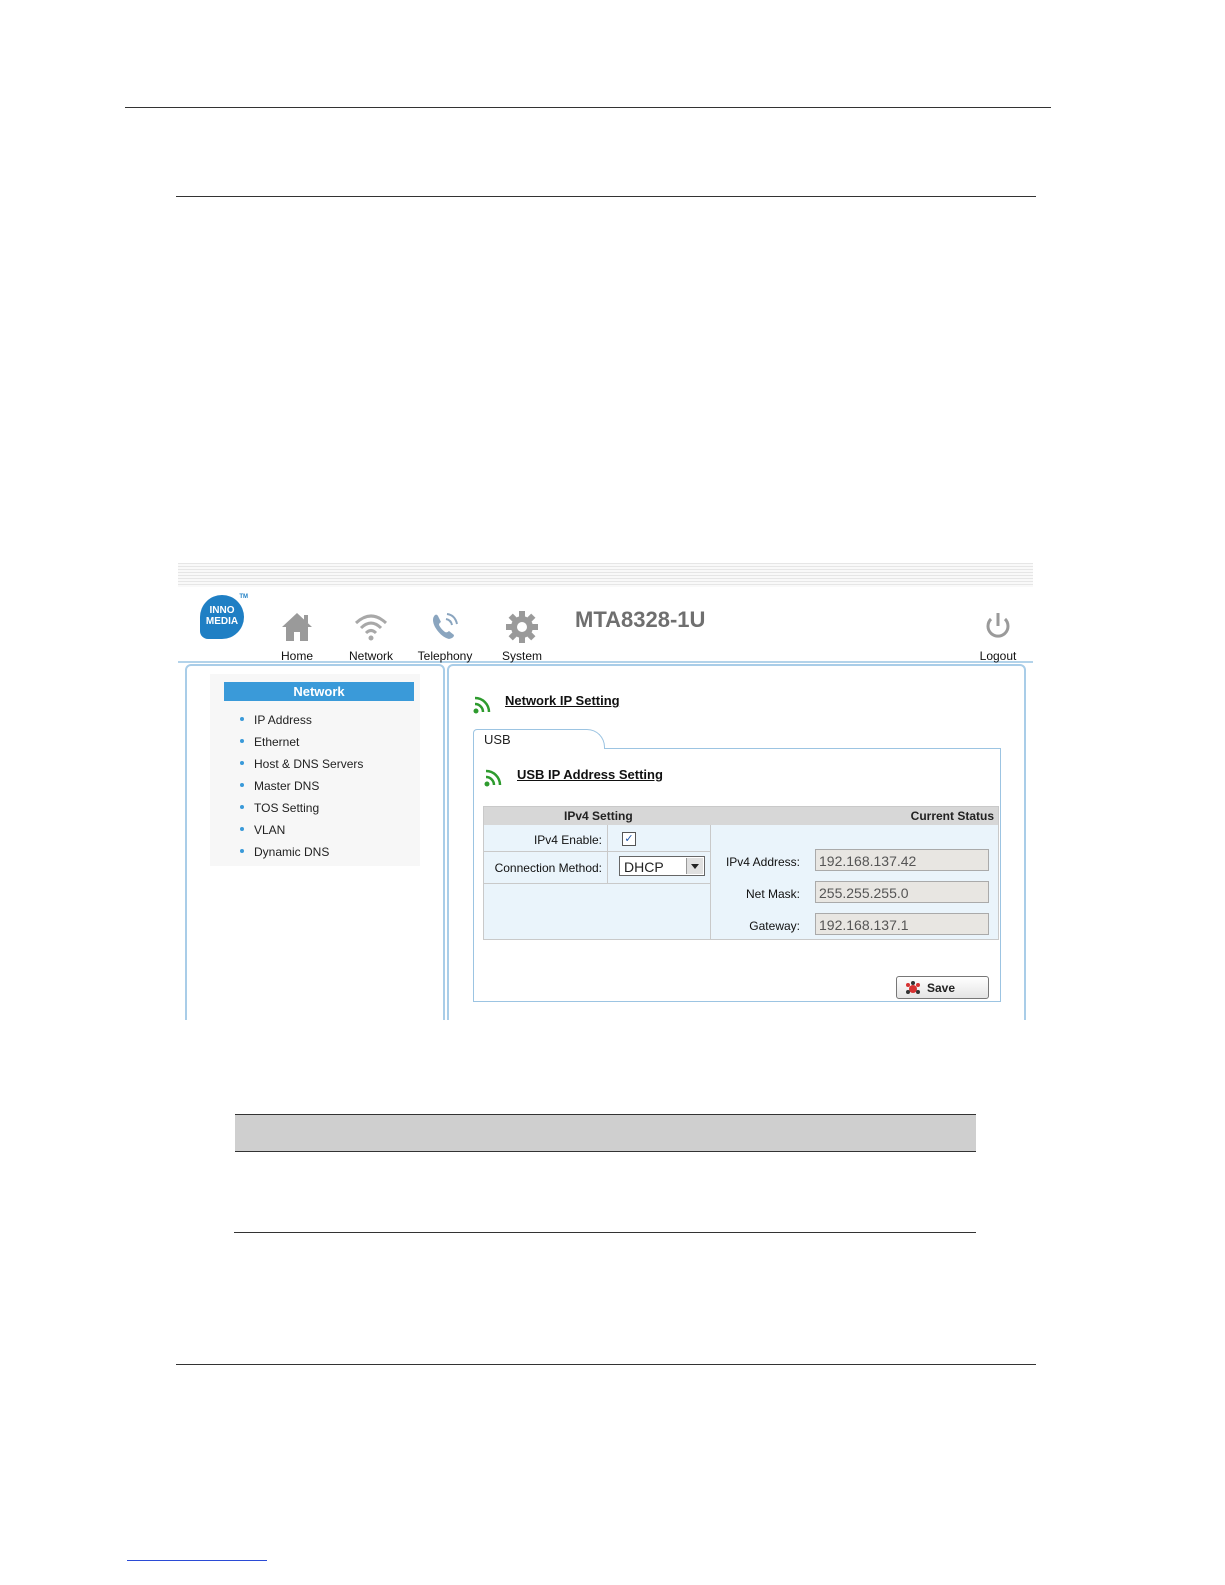  What do you see at coordinates (902, 892) in the screenshot?
I see `net-mask-field: 255.255.255.0` at bounding box center [902, 892].